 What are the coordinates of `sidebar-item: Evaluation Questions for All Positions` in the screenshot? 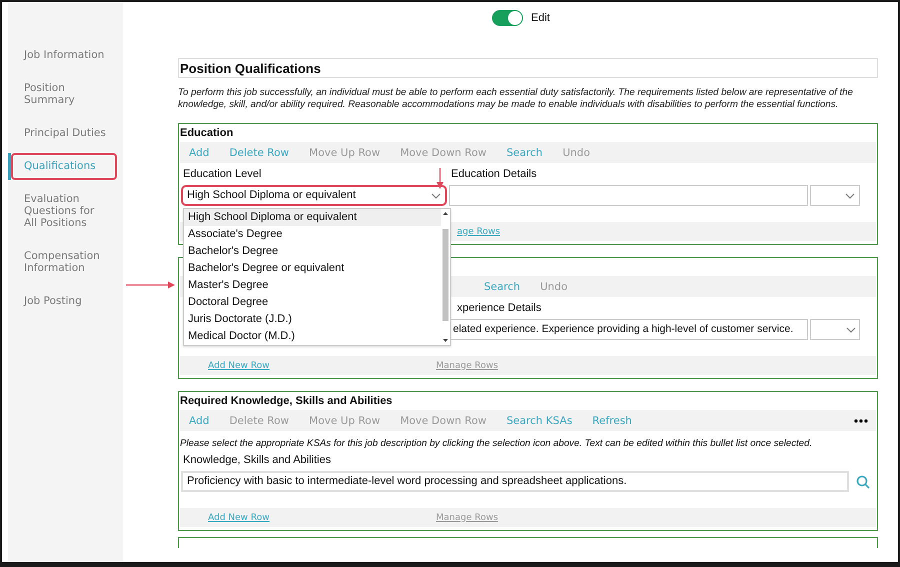 It's located at (64, 211).